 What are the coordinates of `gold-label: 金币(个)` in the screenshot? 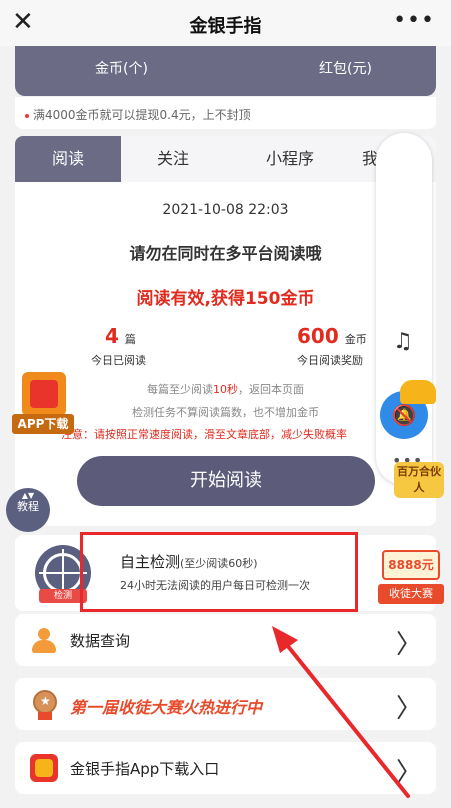 It's located at (121, 69).